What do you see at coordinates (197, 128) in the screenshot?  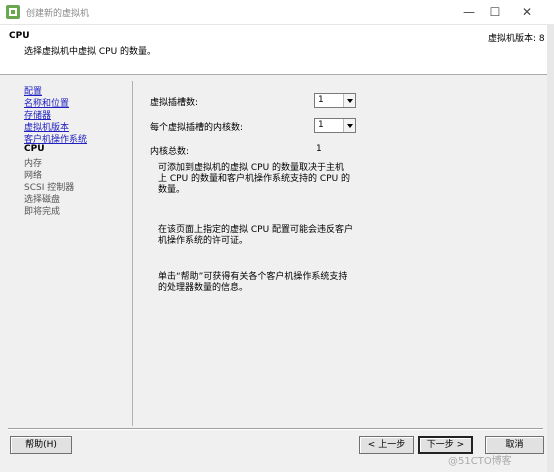 I see `cores-per-socket-label: 每个虚拟插槽的内核数:` at bounding box center [197, 128].